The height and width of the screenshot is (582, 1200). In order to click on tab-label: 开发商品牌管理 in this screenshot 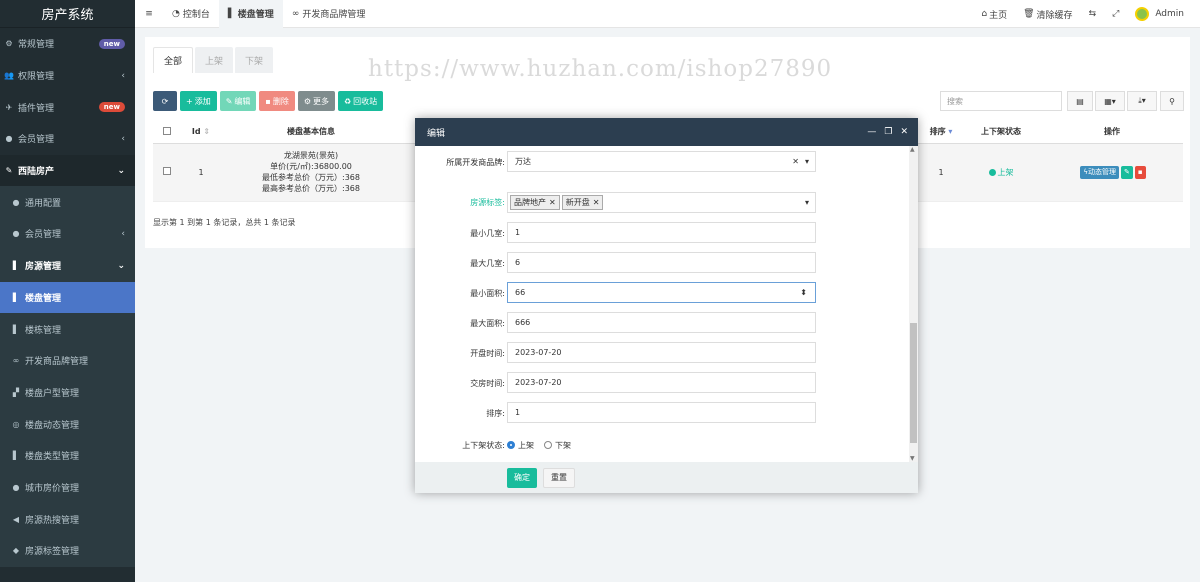, I will do `click(334, 15)`.